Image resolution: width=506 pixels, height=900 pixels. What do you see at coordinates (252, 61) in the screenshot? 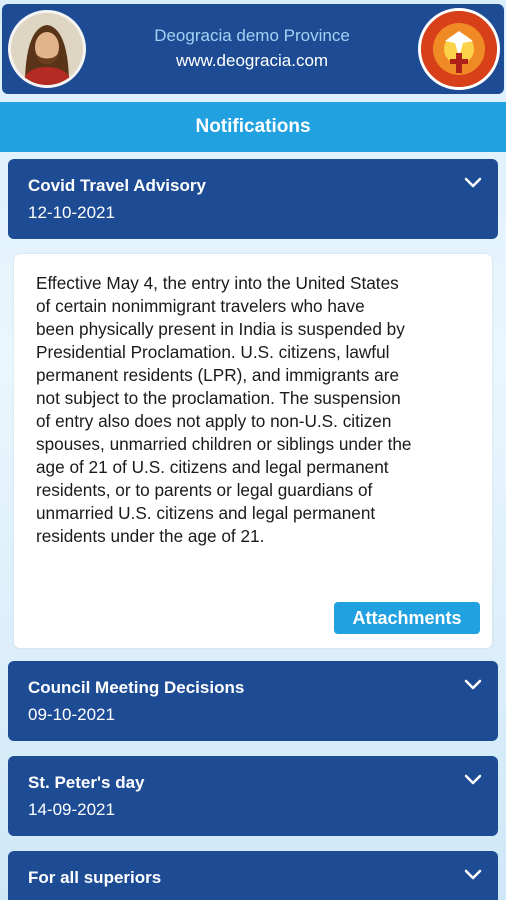
I see `app-url: www.deogracia.com` at bounding box center [252, 61].